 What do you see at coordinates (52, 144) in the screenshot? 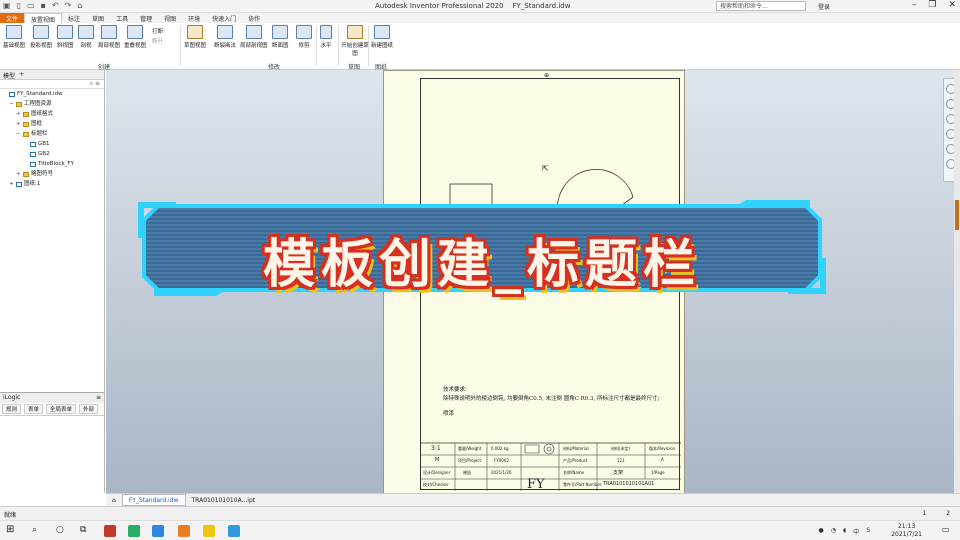
I see `browser-node: GB1` at bounding box center [52, 144].